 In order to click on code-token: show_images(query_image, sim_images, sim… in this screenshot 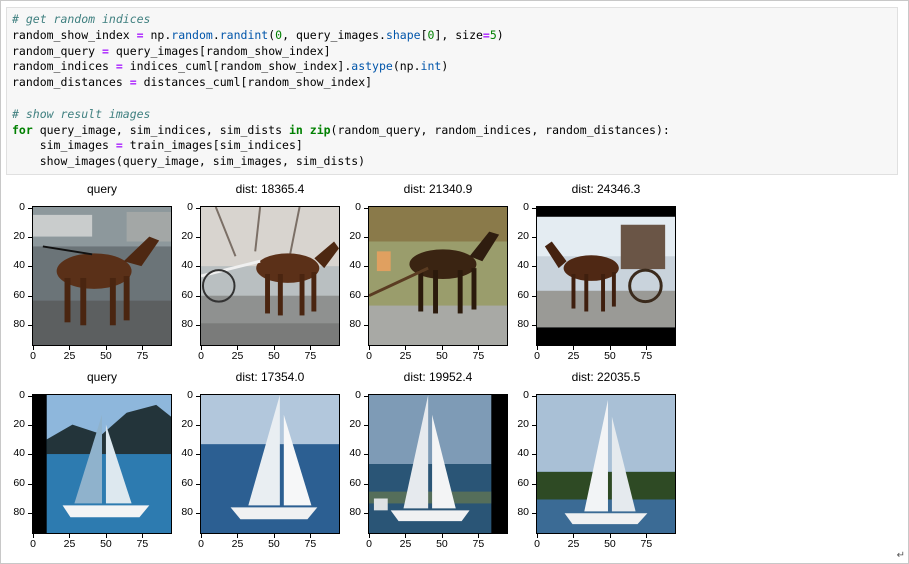, I will do `click(189, 161)`.